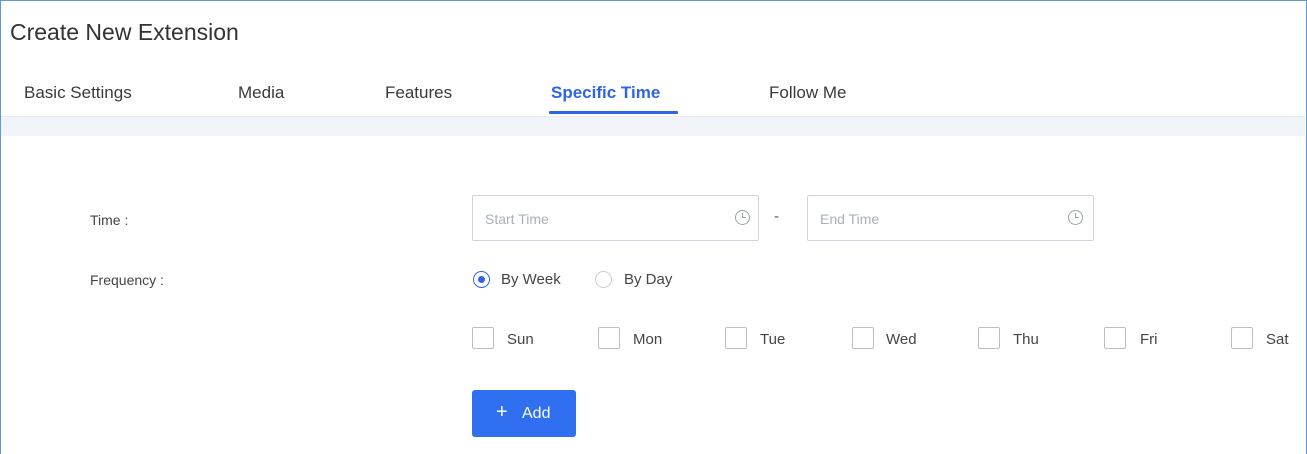 The width and height of the screenshot is (1307, 454). What do you see at coordinates (807, 93) in the screenshot?
I see `tab-follow-me: Follow Me` at bounding box center [807, 93].